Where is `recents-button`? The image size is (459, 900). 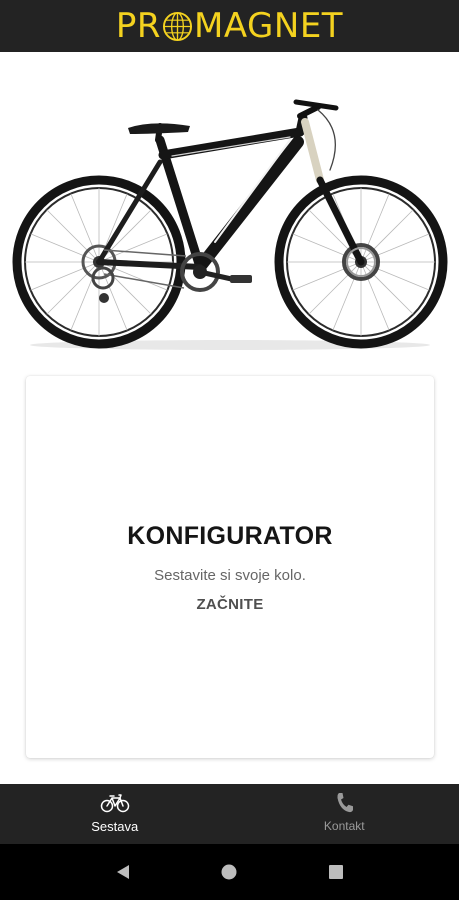 recents-button is located at coordinates (336, 872).